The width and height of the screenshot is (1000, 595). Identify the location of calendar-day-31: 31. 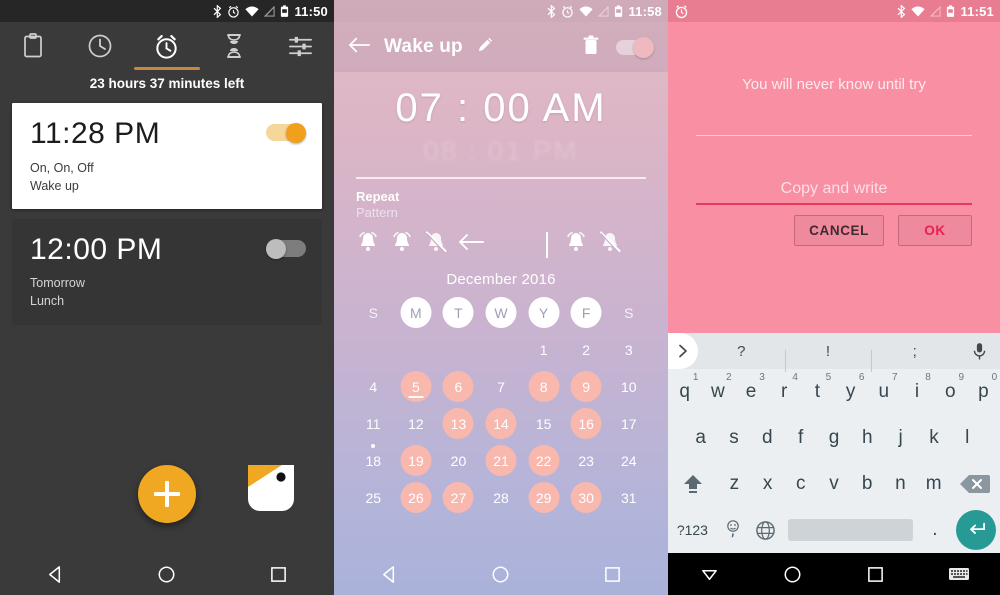
(628, 497).